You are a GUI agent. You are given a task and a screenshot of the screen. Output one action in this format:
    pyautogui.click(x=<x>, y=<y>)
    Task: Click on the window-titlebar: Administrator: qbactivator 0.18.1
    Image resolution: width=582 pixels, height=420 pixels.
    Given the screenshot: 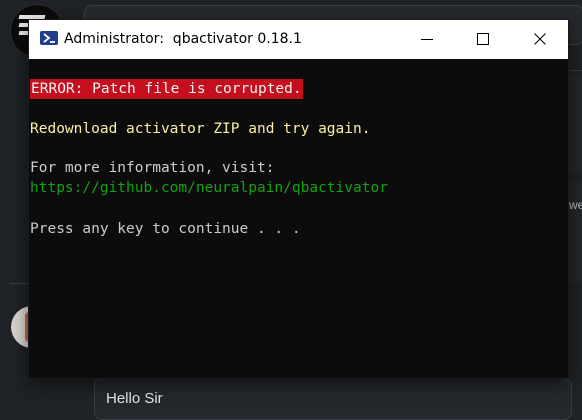 What is the action you would take?
    pyautogui.click(x=298, y=39)
    